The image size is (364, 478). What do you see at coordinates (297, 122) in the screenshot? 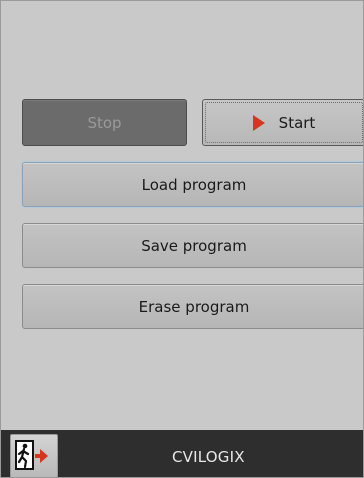
I see `start-button-label: Start` at bounding box center [297, 122].